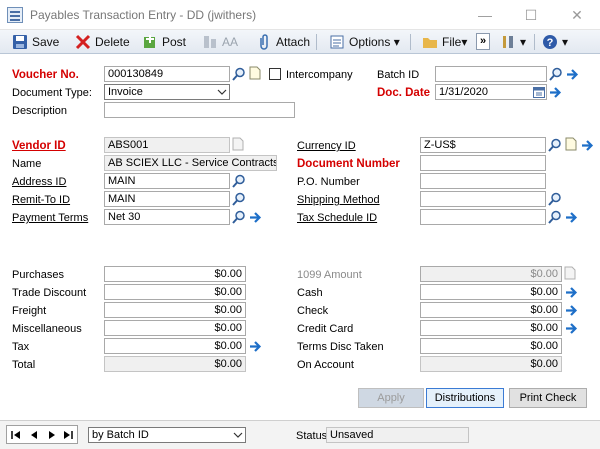 The height and width of the screenshot is (449, 600). What do you see at coordinates (452, 42) in the screenshot?
I see `file-label: File` at bounding box center [452, 42].